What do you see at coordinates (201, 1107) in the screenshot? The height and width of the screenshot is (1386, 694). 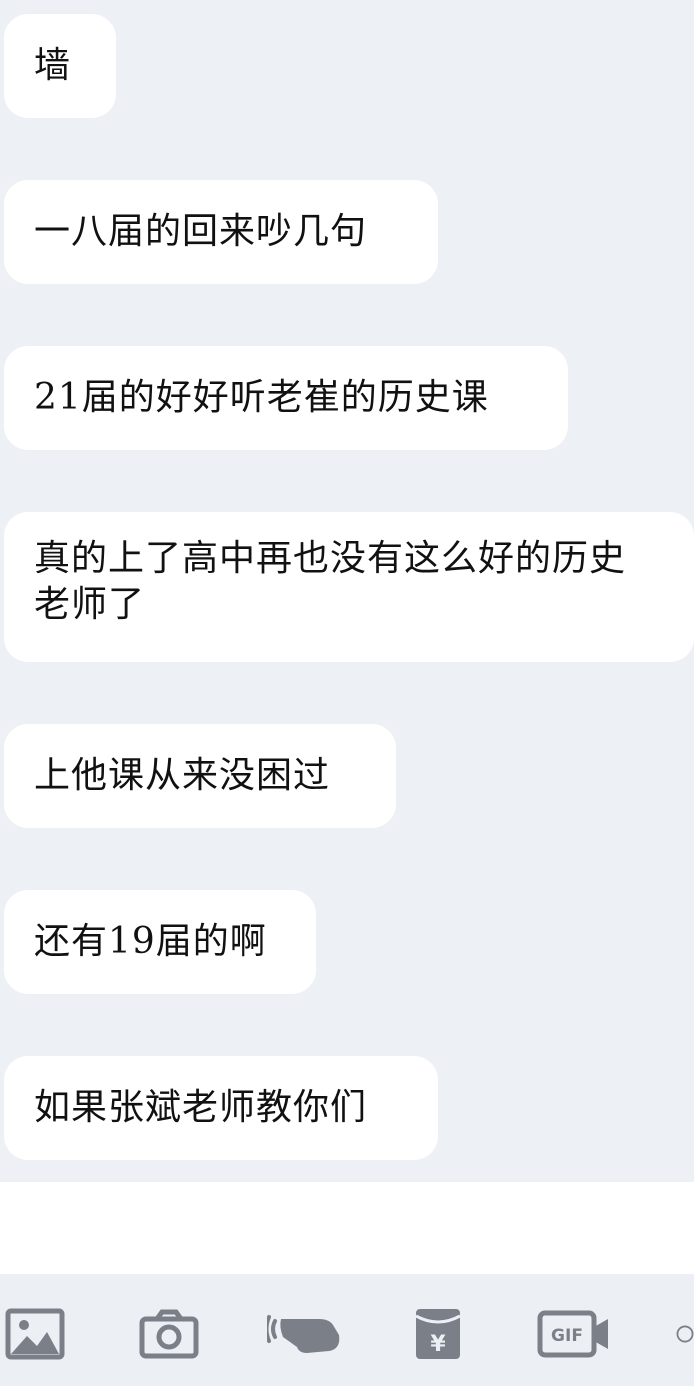 I see `message-text: 如果张斌老师教你们` at bounding box center [201, 1107].